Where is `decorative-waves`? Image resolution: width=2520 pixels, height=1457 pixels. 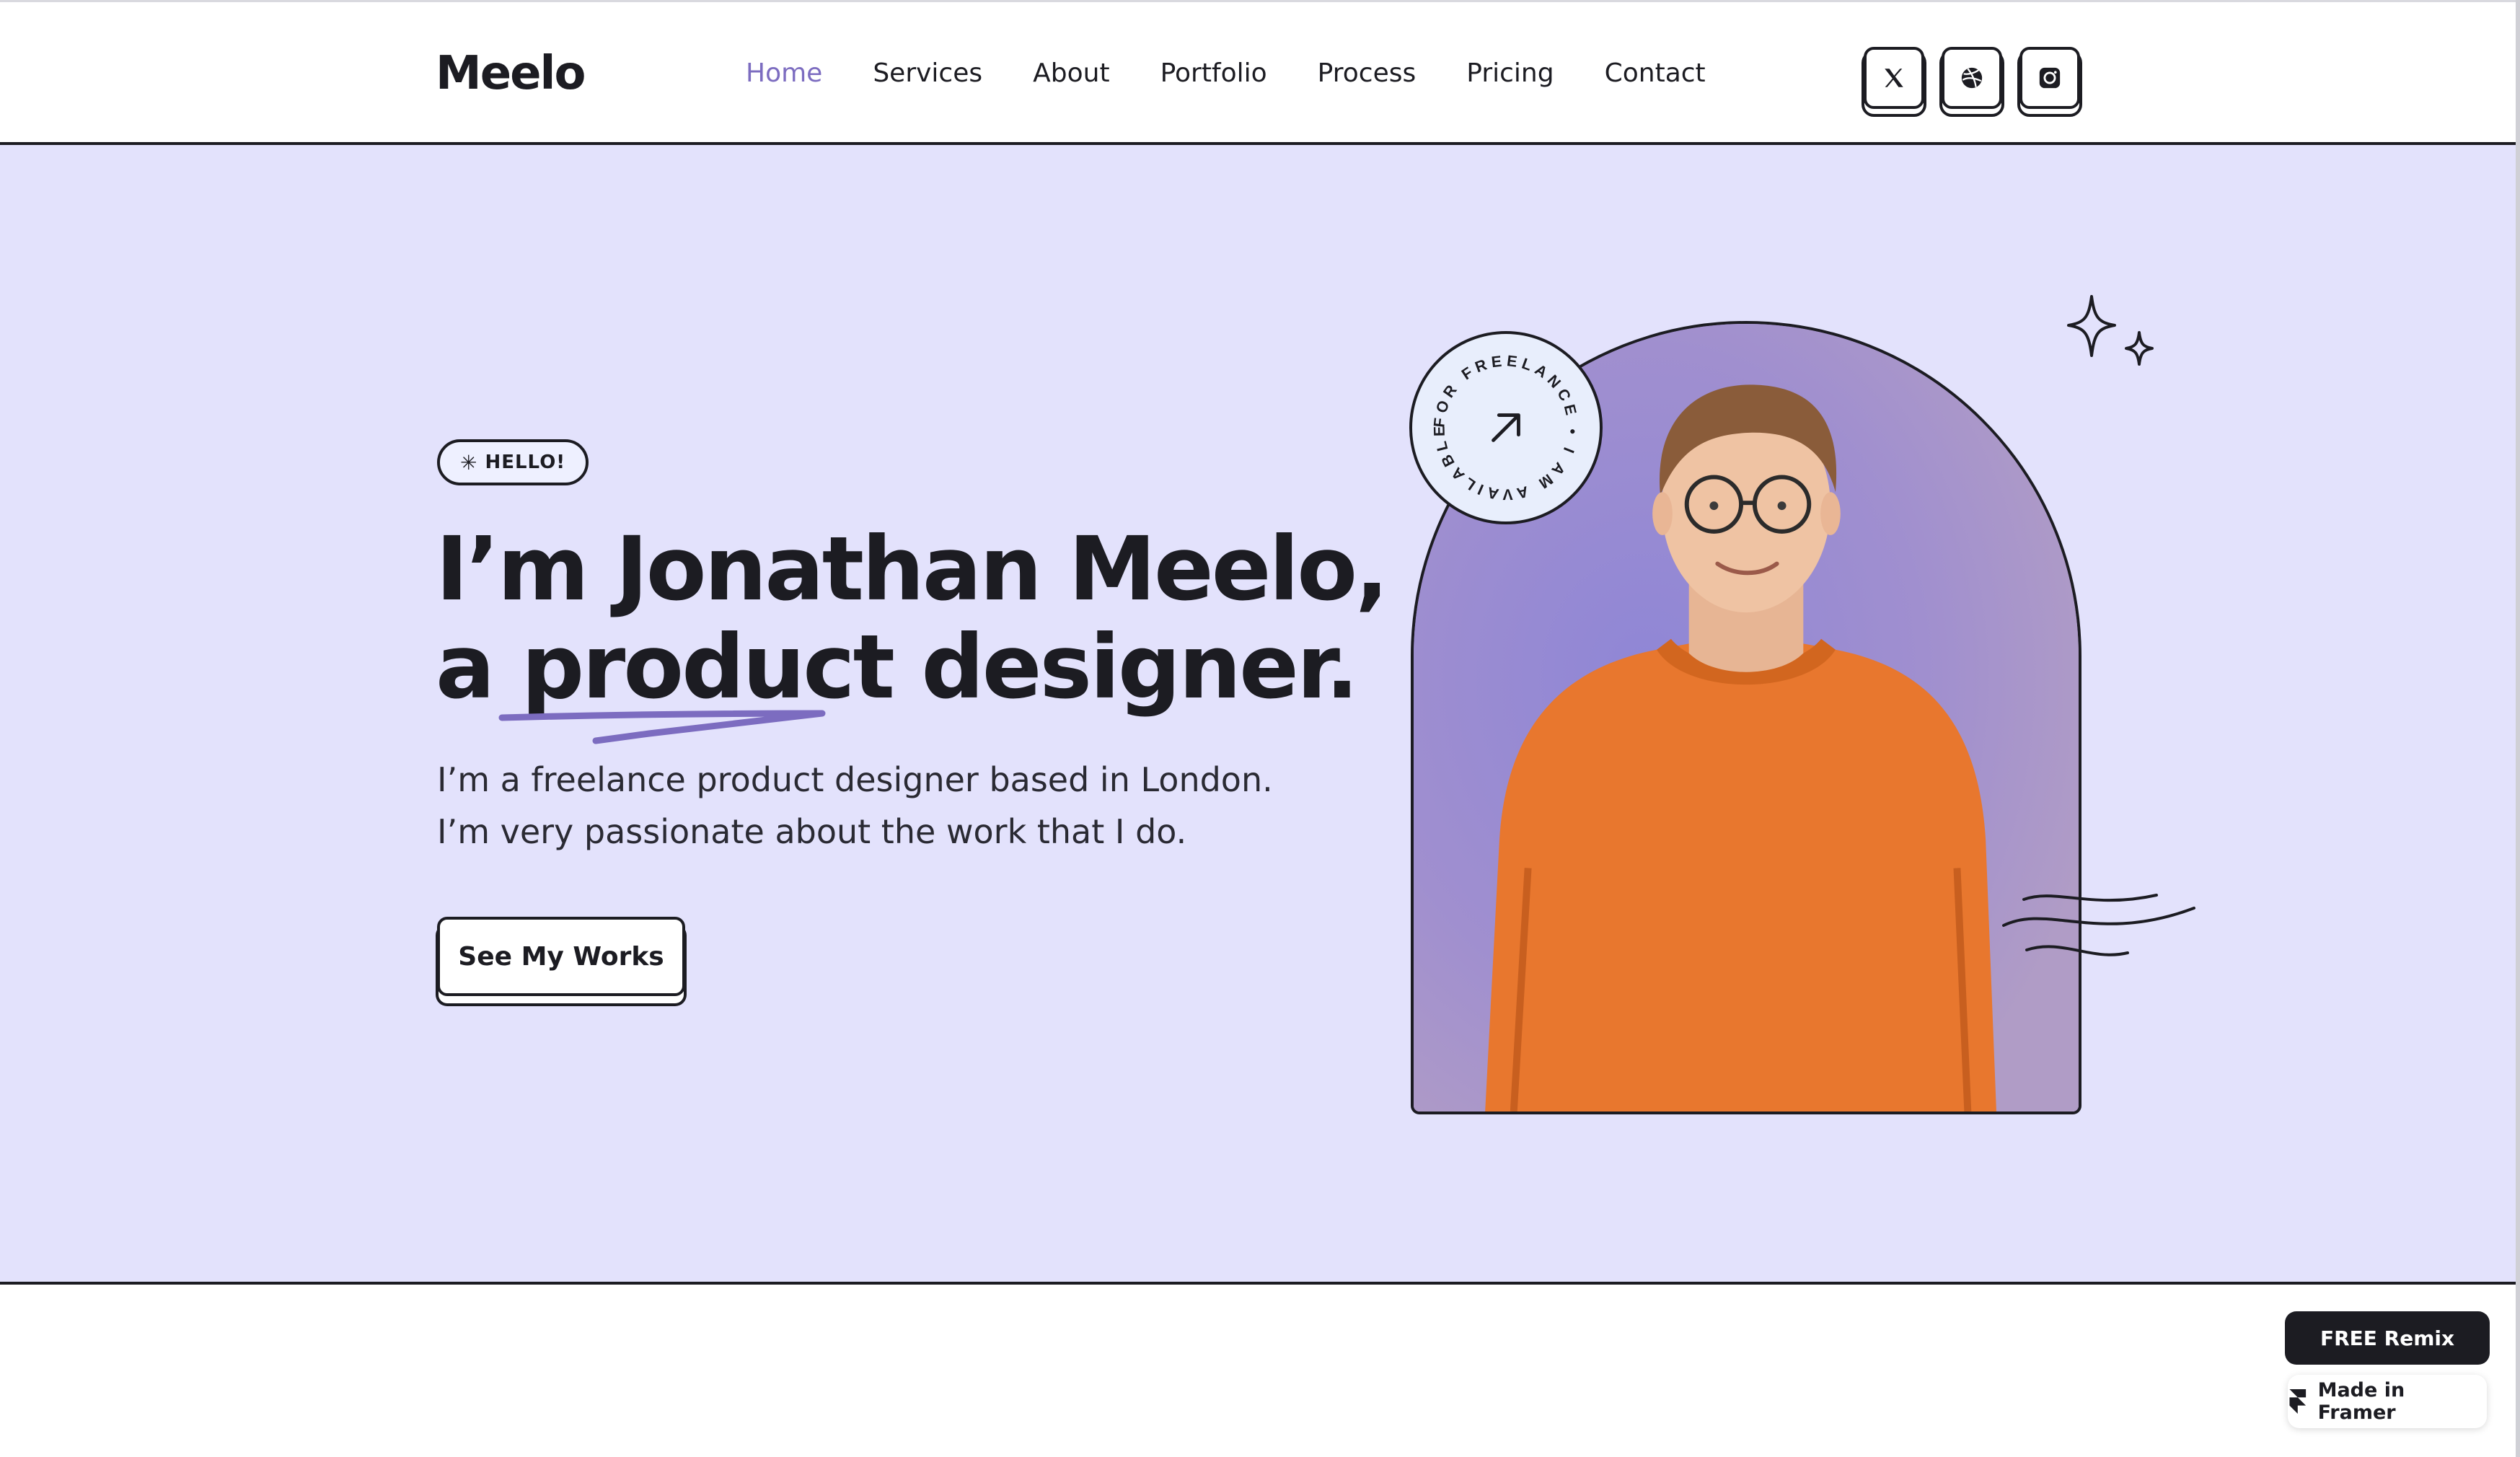
decorative-waves is located at coordinates (2098, 925).